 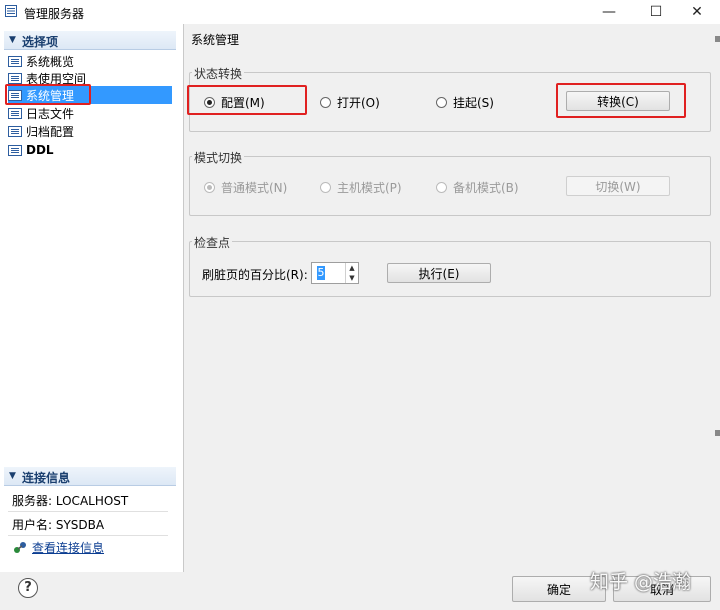 What do you see at coordinates (618, 186) in the screenshot?
I see `switch-button: 切换(W)` at bounding box center [618, 186].